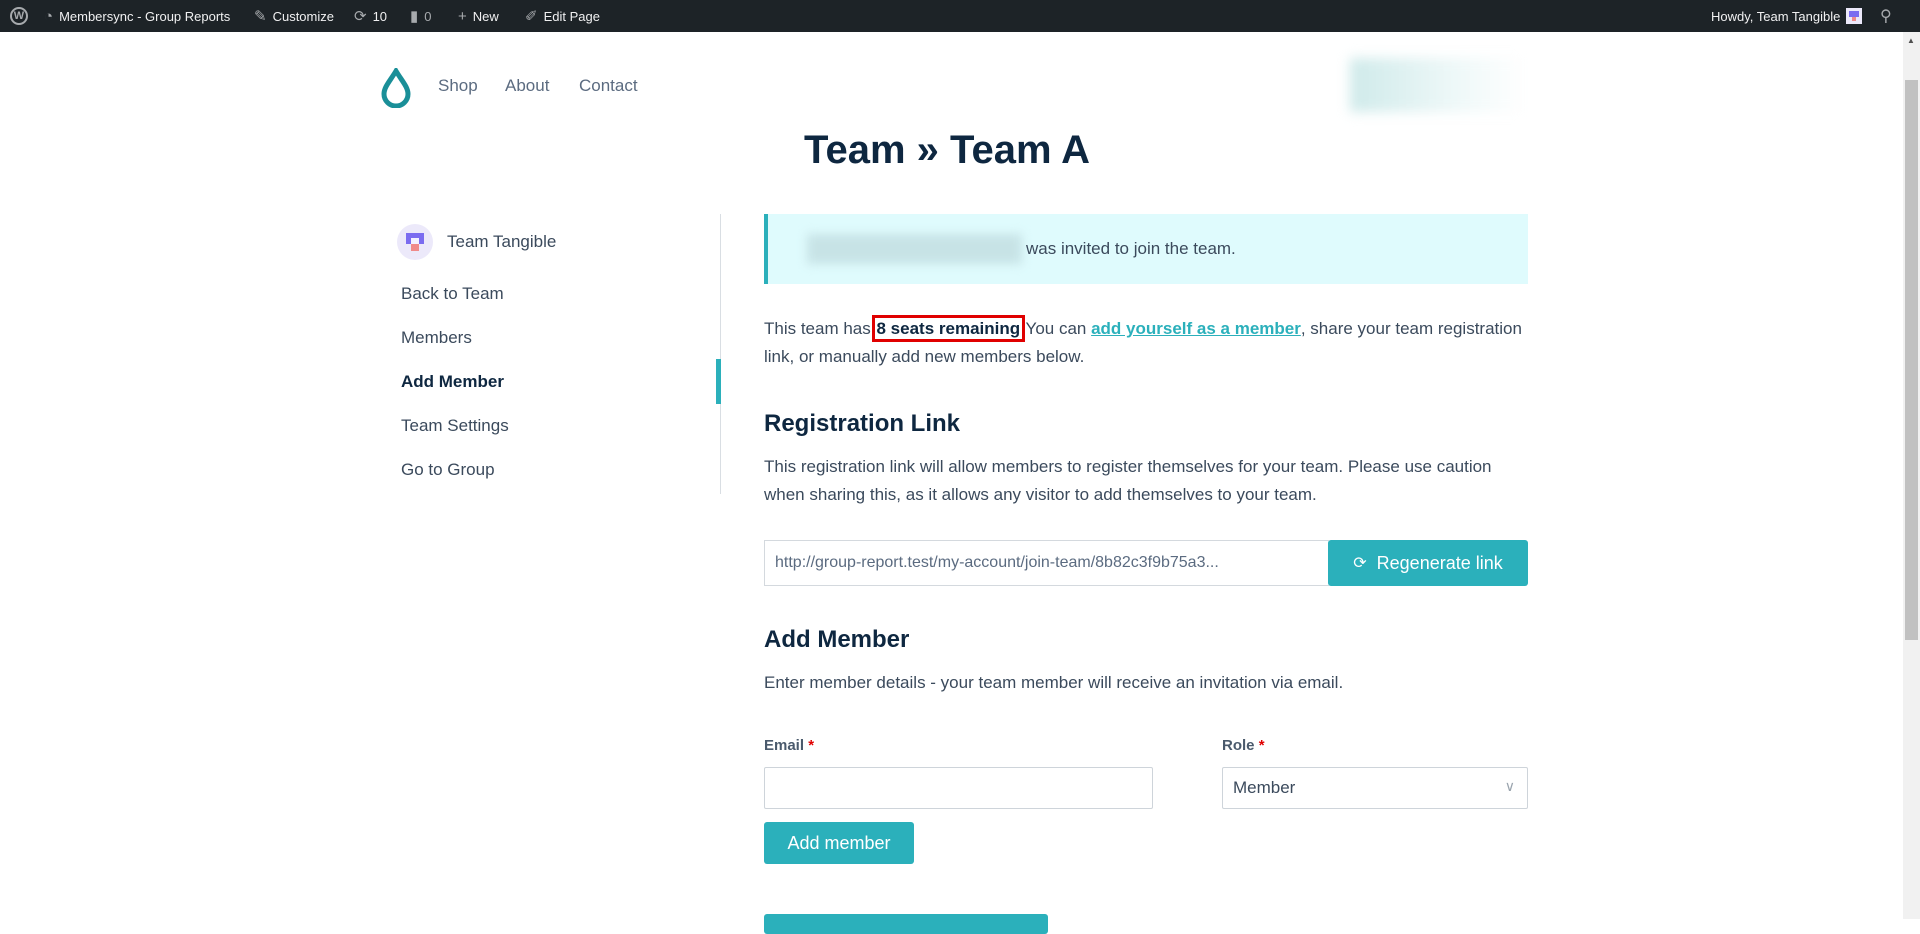  Describe the element at coordinates (370, 16) in the screenshot. I see `updates-link: ⟳ 10` at that location.